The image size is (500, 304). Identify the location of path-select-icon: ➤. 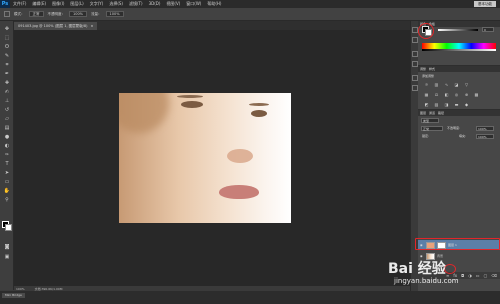
(7, 172).